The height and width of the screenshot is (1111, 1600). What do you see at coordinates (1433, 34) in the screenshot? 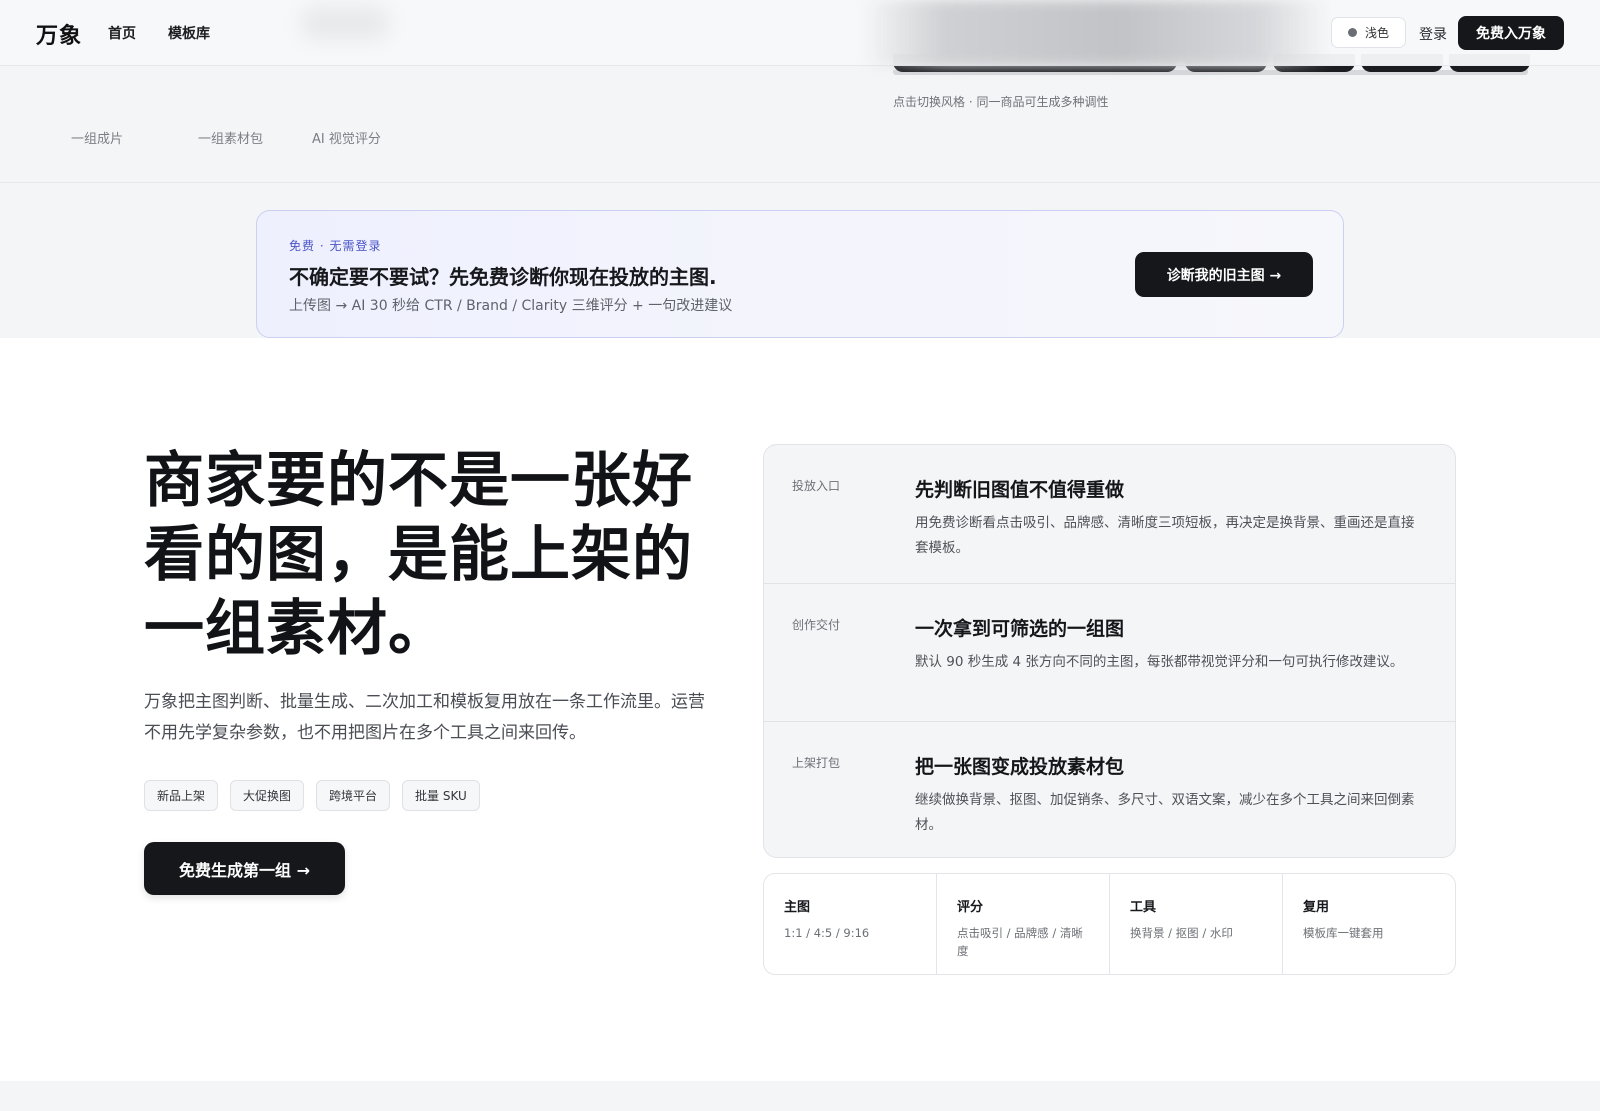
I see `login-link: 登录` at bounding box center [1433, 34].